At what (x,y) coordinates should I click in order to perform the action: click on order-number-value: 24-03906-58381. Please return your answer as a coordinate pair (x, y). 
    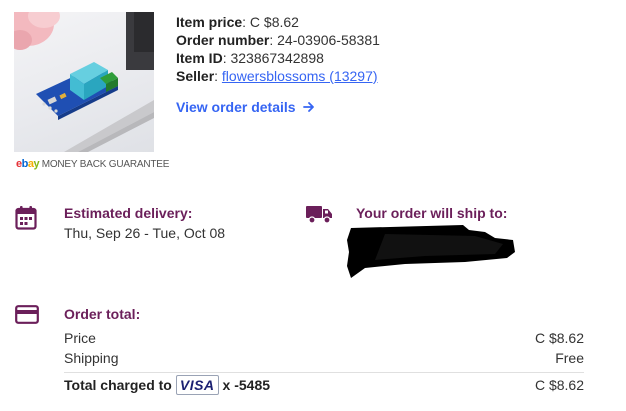
    Looking at the image, I should click on (328, 40).